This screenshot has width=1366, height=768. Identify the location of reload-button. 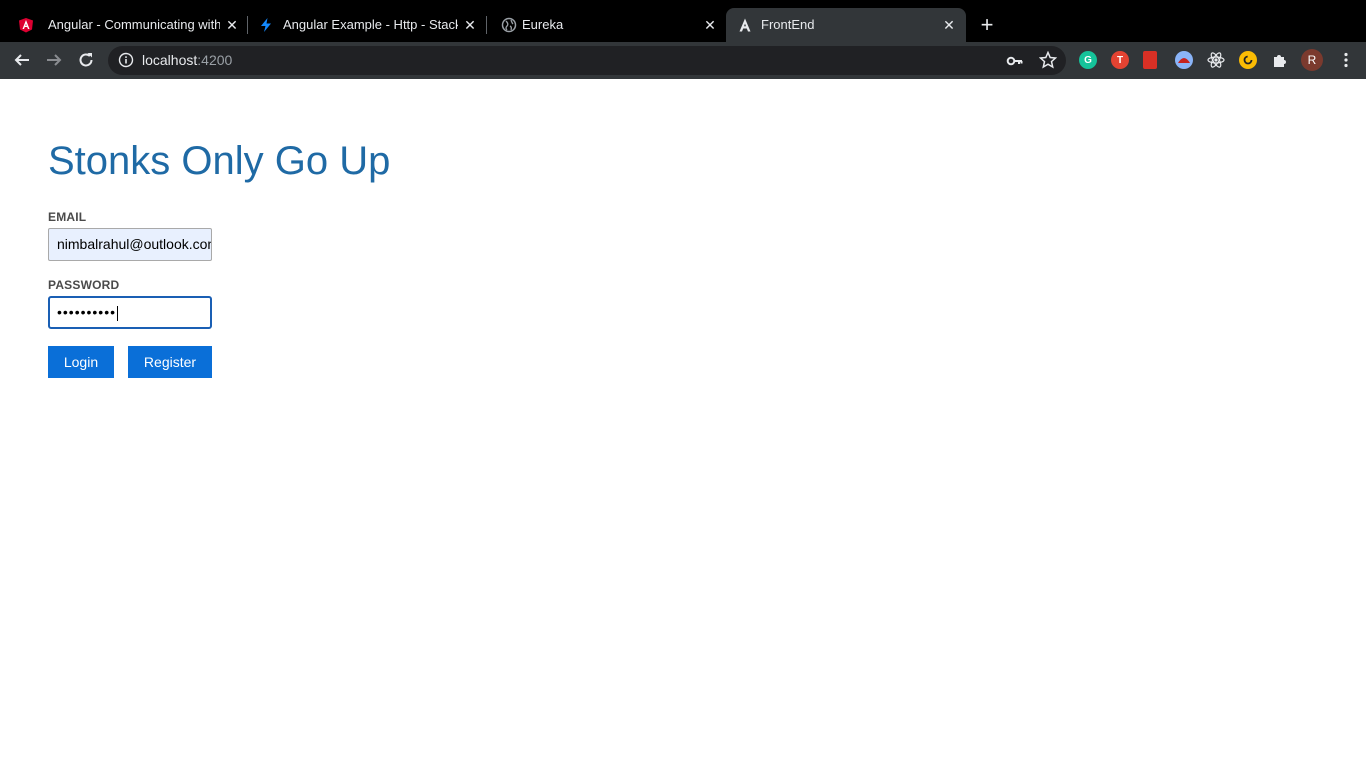
(86, 60).